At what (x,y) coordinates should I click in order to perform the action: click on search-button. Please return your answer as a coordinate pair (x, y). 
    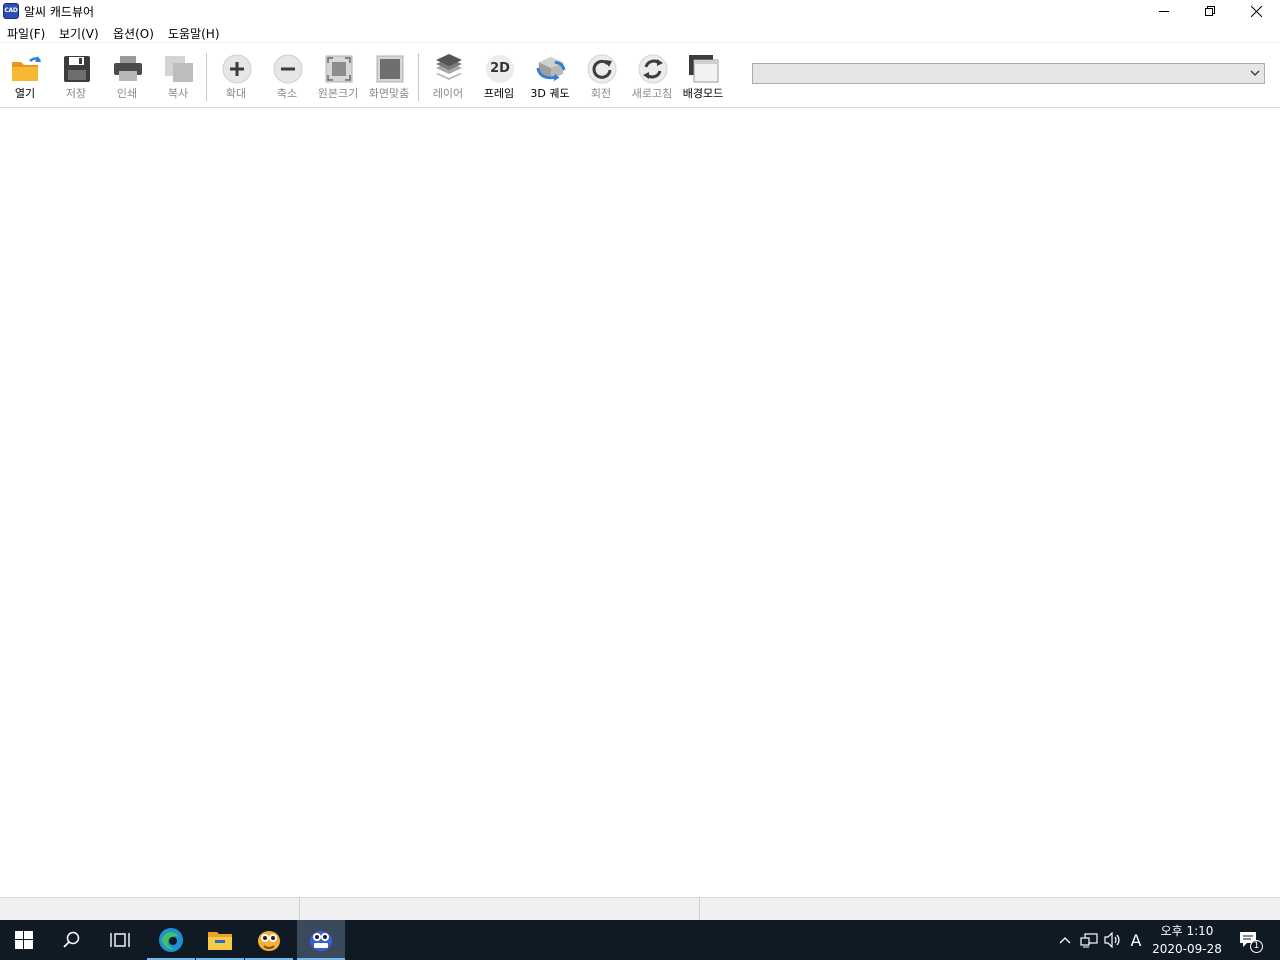
    Looking at the image, I should click on (72, 940).